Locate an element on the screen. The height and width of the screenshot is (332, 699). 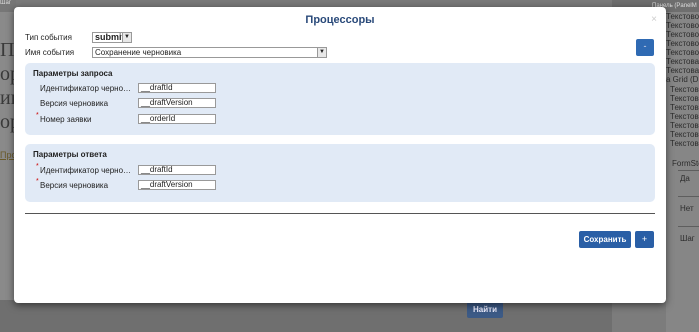
event-name-value: Сохранение черновика is located at coordinates (138, 52).